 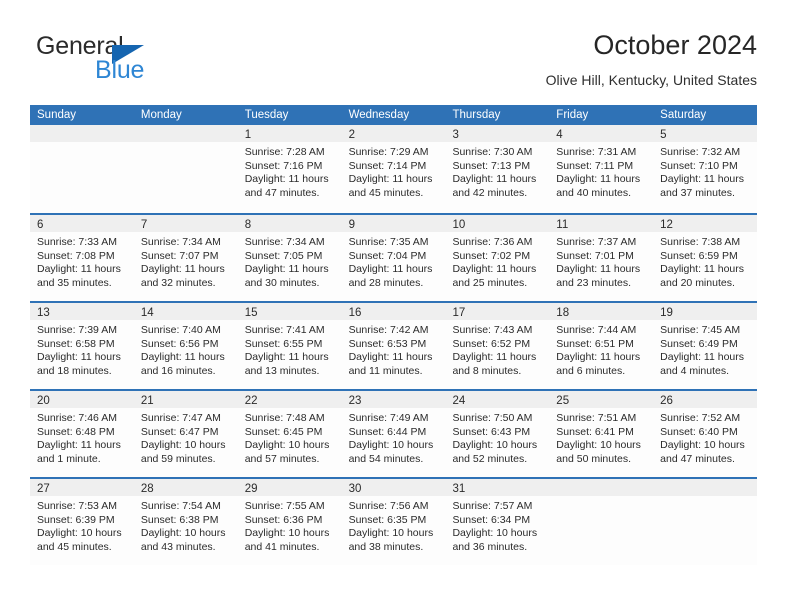 What do you see at coordinates (185, 133) in the screenshot?
I see `day-number-band` at bounding box center [185, 133].